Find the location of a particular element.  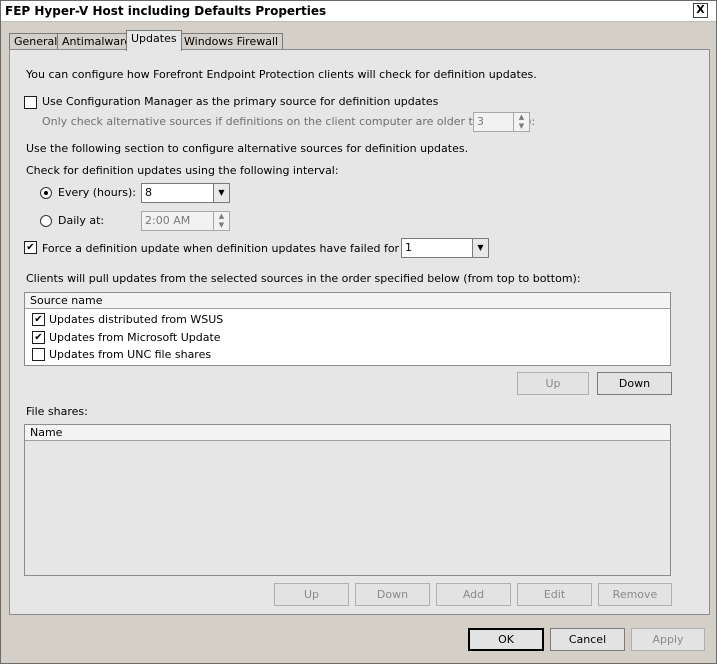

daily-at-time-field: 2:00 AM ▲ ▼ is located at coordinates (185, 221).